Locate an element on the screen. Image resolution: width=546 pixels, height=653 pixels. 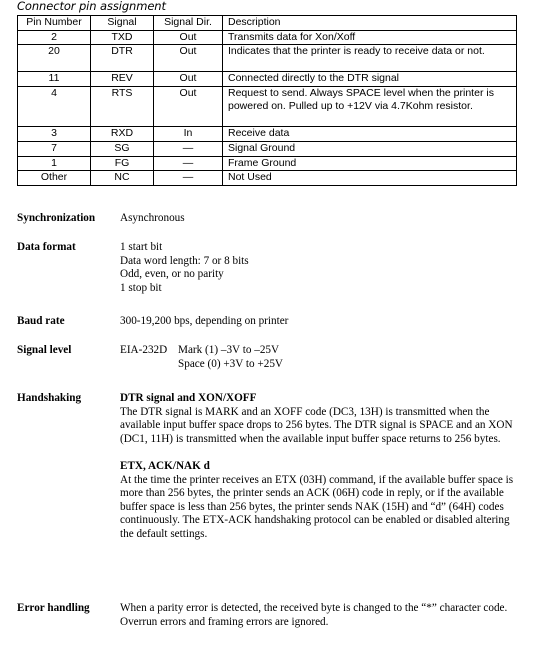
table-row: 7 SG — Signal Ground is located at coordinates (267, 148).